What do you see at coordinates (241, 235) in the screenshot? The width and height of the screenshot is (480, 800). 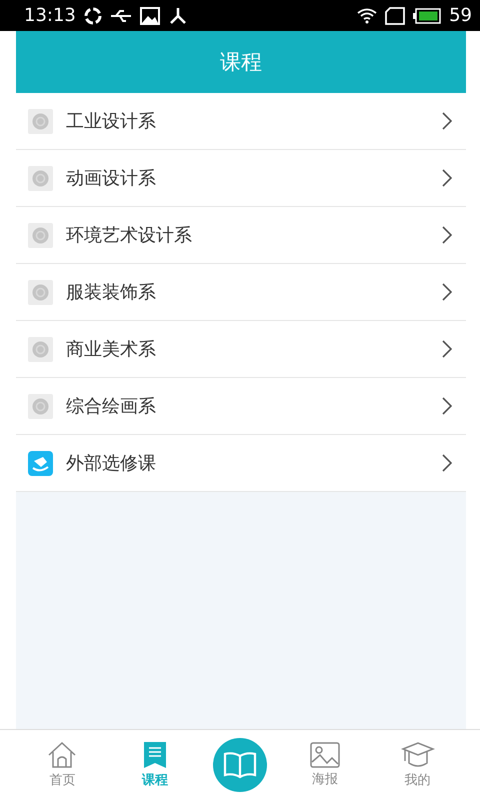 I see `course-item: 环境艺术设计系` at bounding box center [241, 235].